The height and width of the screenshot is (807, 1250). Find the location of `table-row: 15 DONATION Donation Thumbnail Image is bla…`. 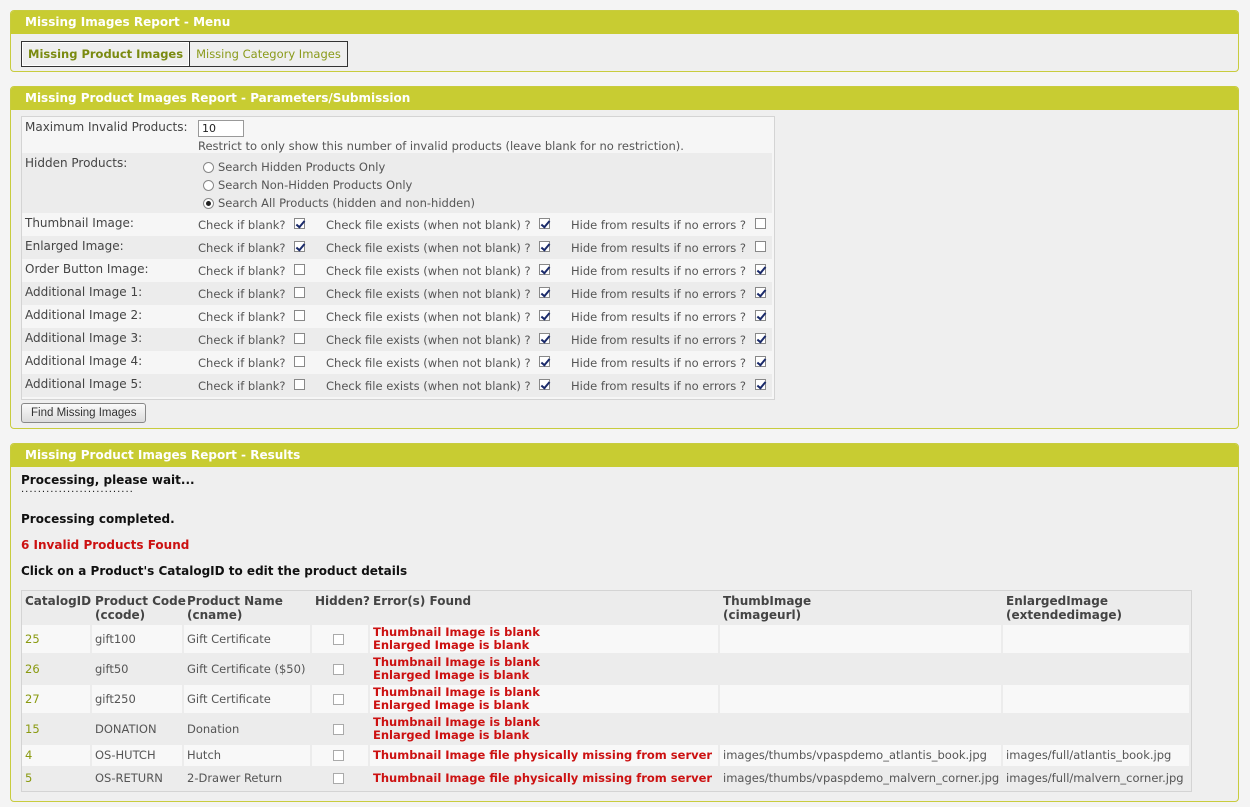

table-row: 15 DONATION Donation Thumbnail Image is bla… is located at coordinates (605, 729).